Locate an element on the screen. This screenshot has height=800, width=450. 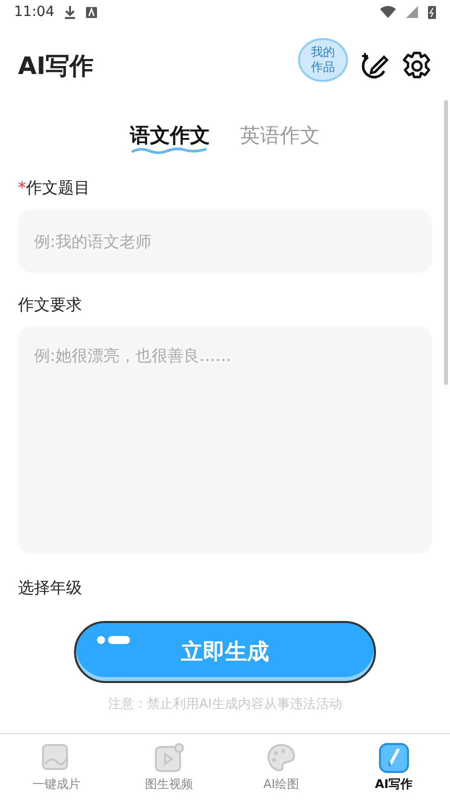
my-works-badge: 我的作品 is located at coordinates (323, 60).